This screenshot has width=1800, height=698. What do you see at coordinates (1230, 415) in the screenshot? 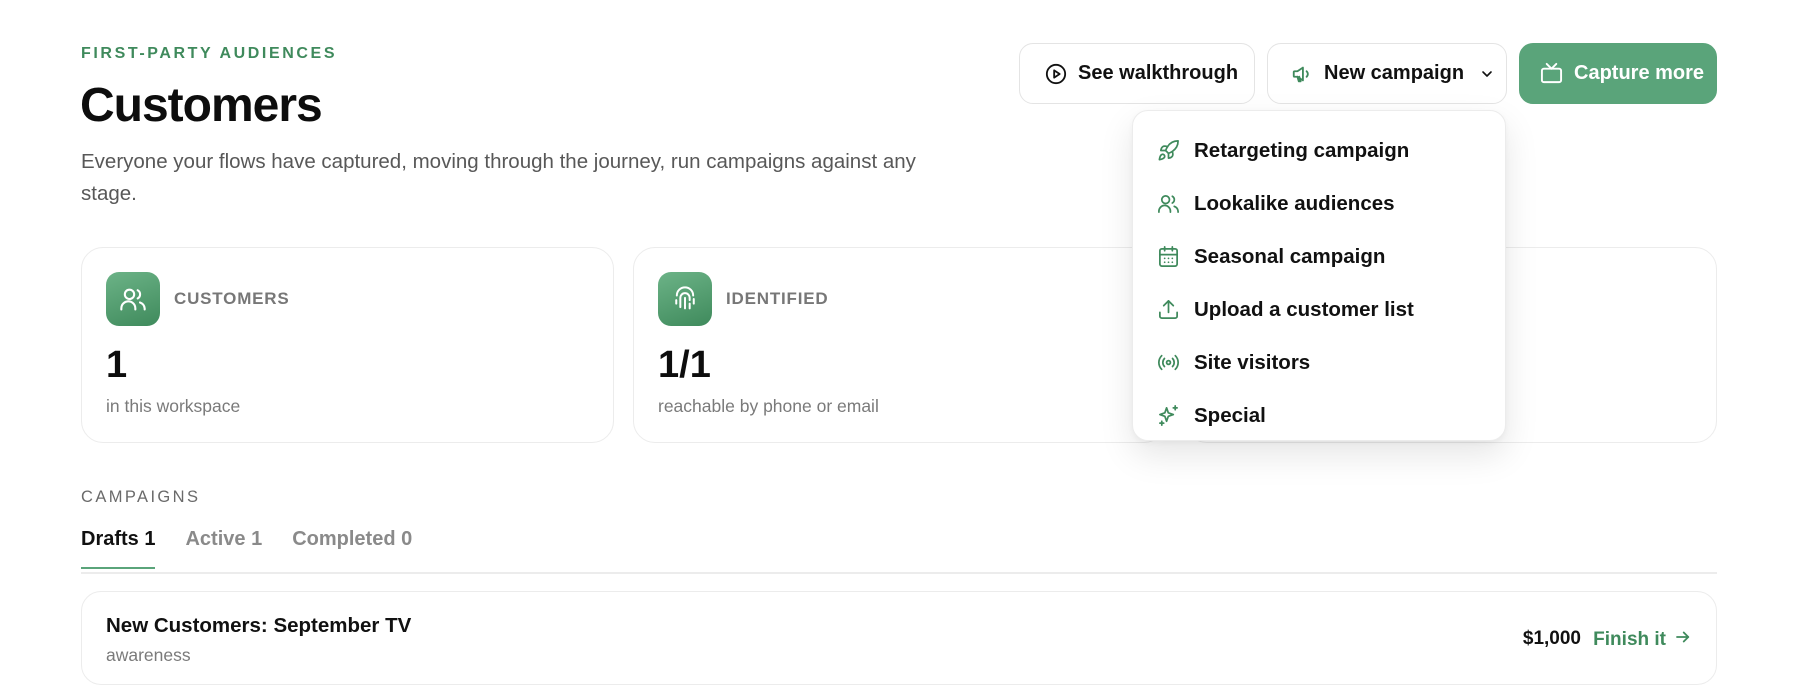
I see `menu-item-label: Special` at bounding box center [1230, 415].